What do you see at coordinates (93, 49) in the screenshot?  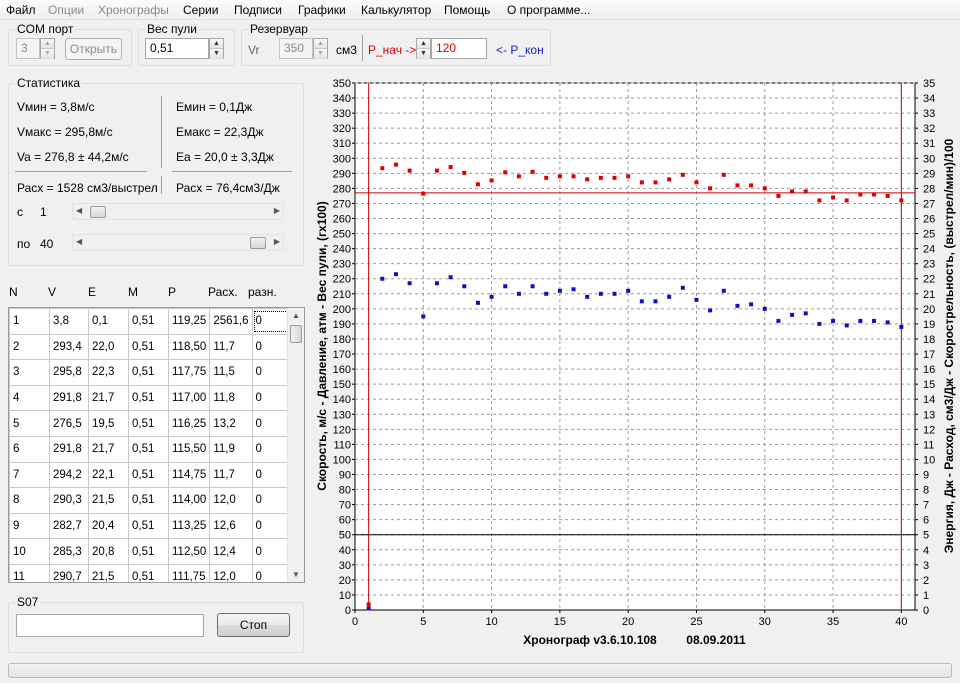 I see `open-port-button: Открыть` at bounding box center [93, 49].